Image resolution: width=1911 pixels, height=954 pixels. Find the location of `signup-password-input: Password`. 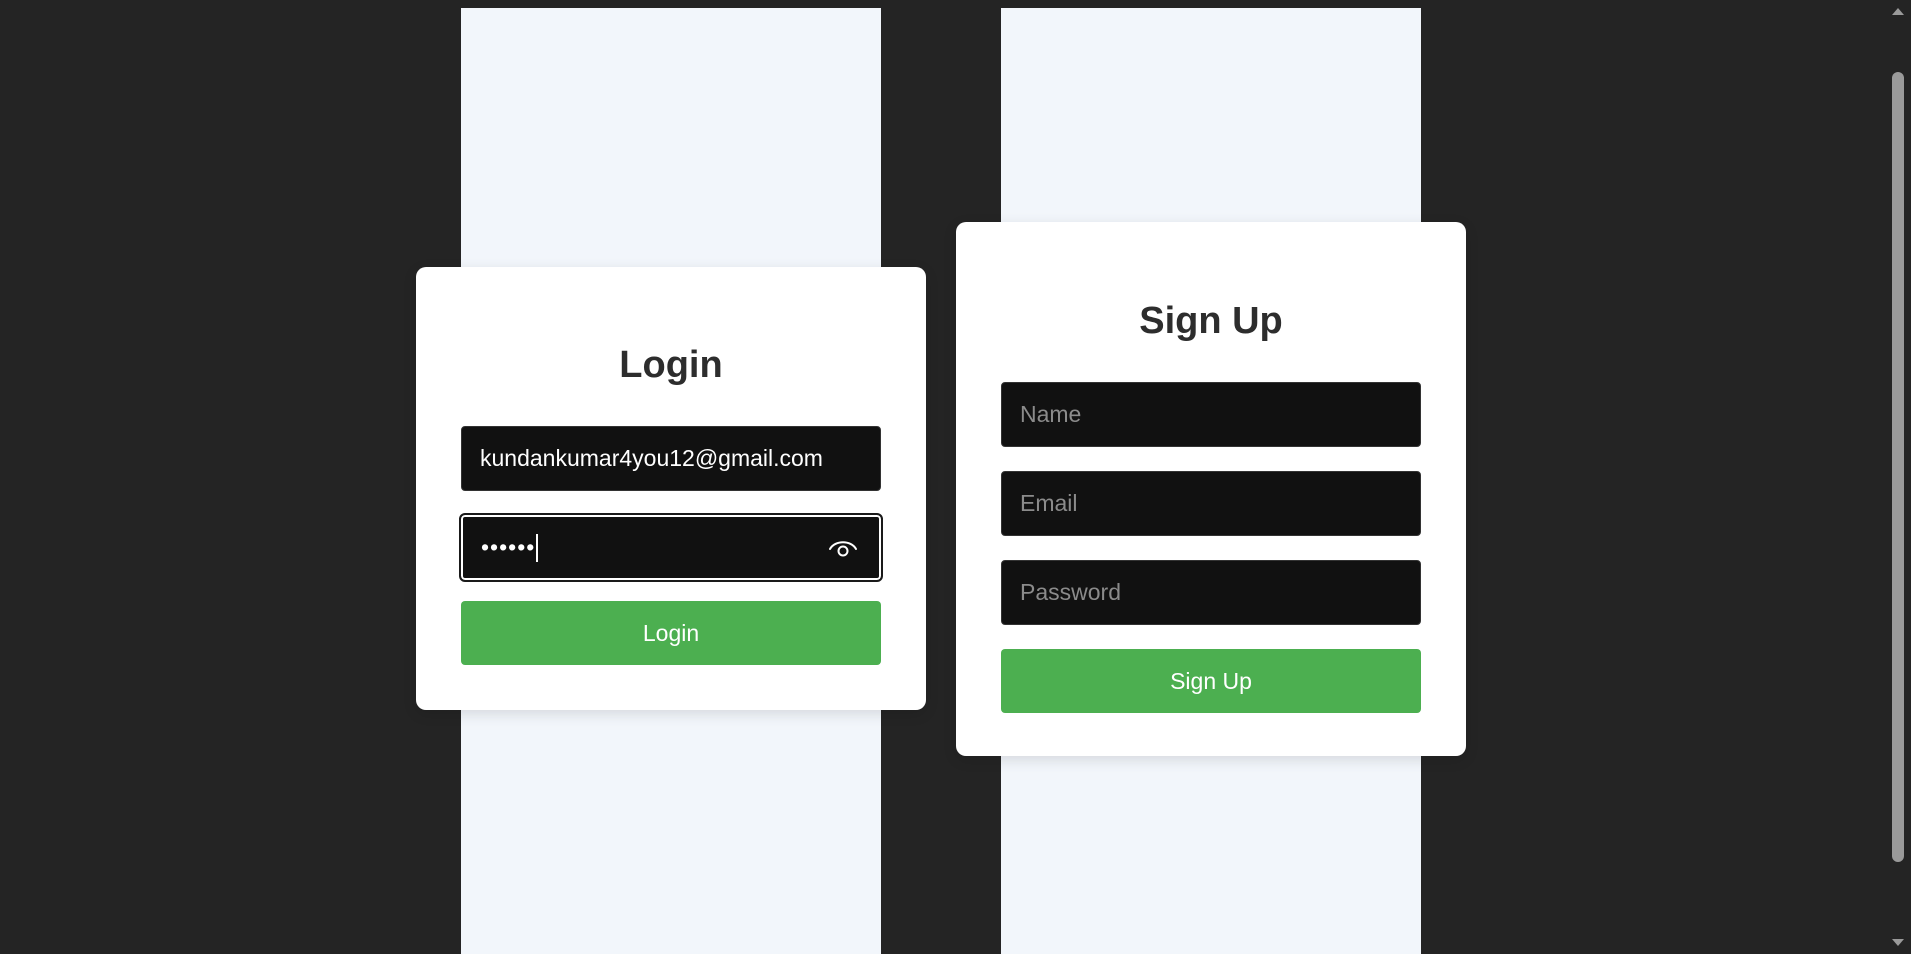

signup-password-input: Password is located at coordinates (1211, 592).